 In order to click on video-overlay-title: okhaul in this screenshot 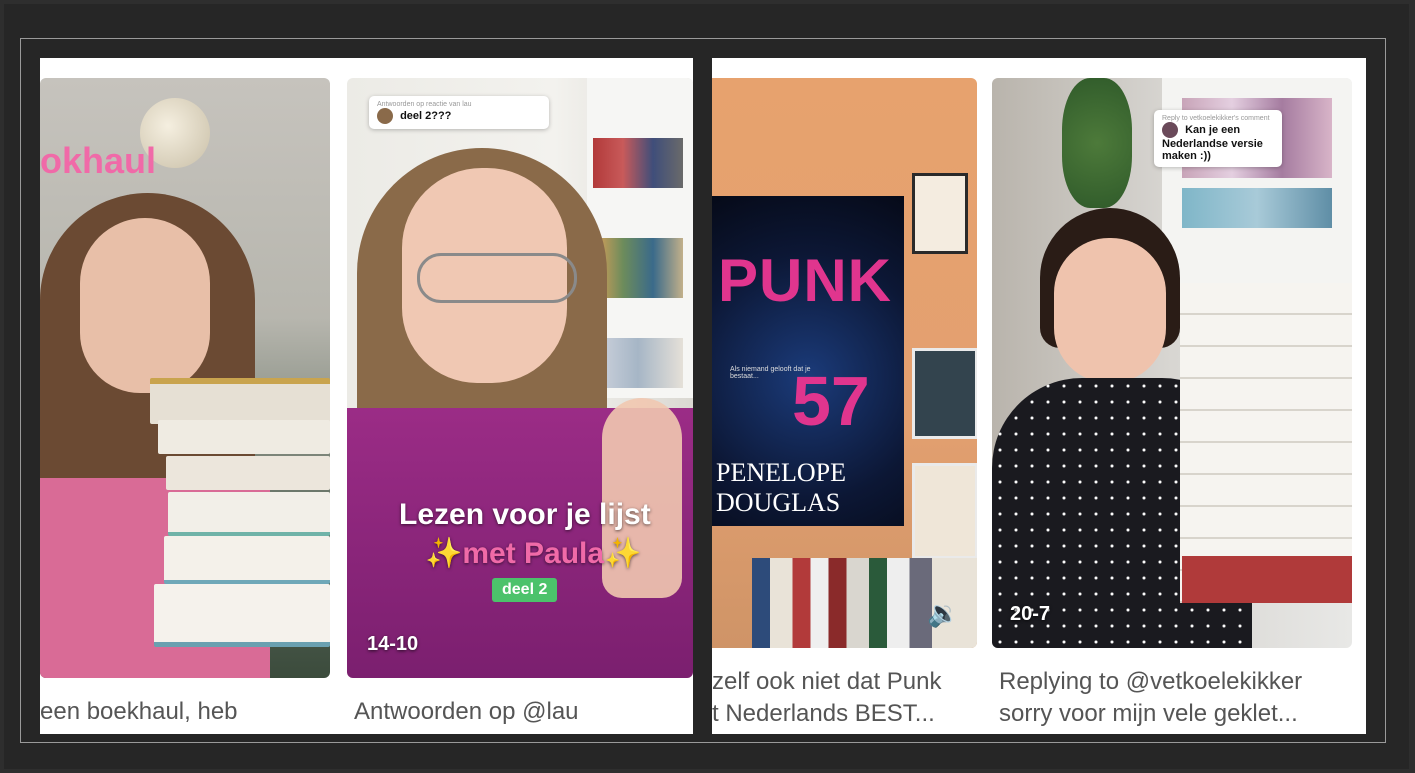, I will do `click(98, 160)`.